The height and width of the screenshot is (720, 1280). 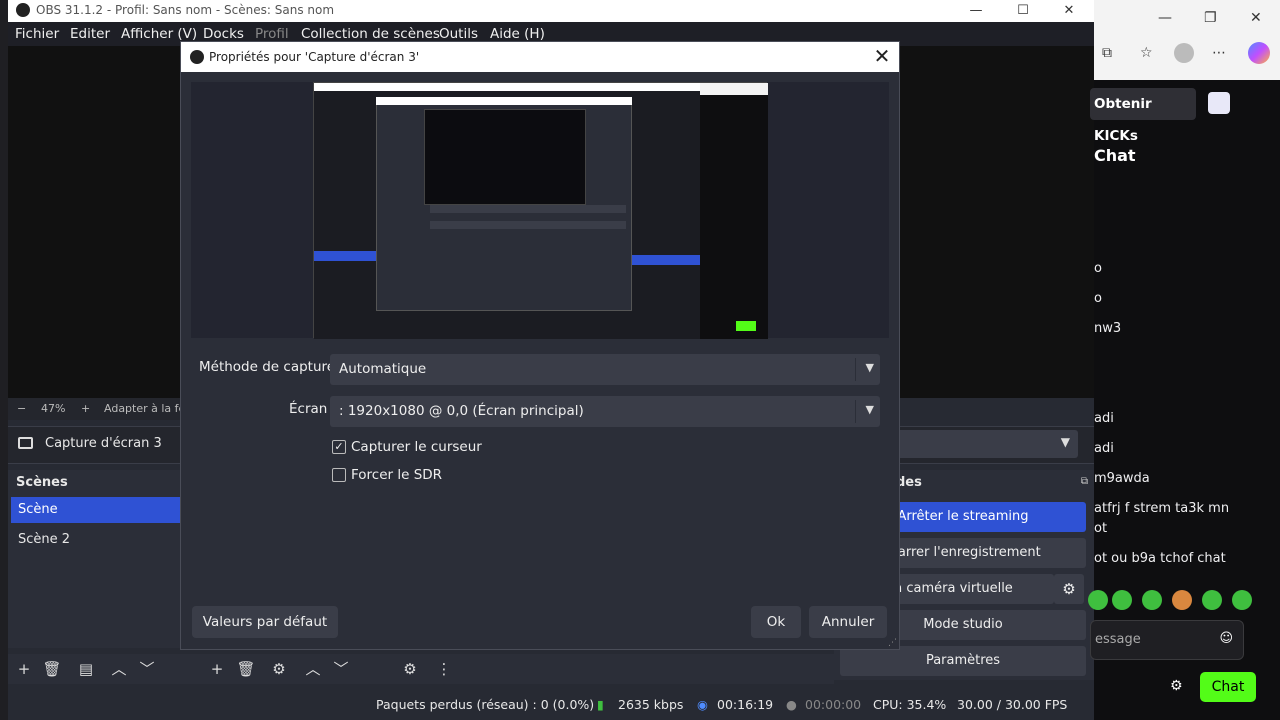 I want to click on capture-cursor-label: Capturer le curseur, so click(x=416, y=447).